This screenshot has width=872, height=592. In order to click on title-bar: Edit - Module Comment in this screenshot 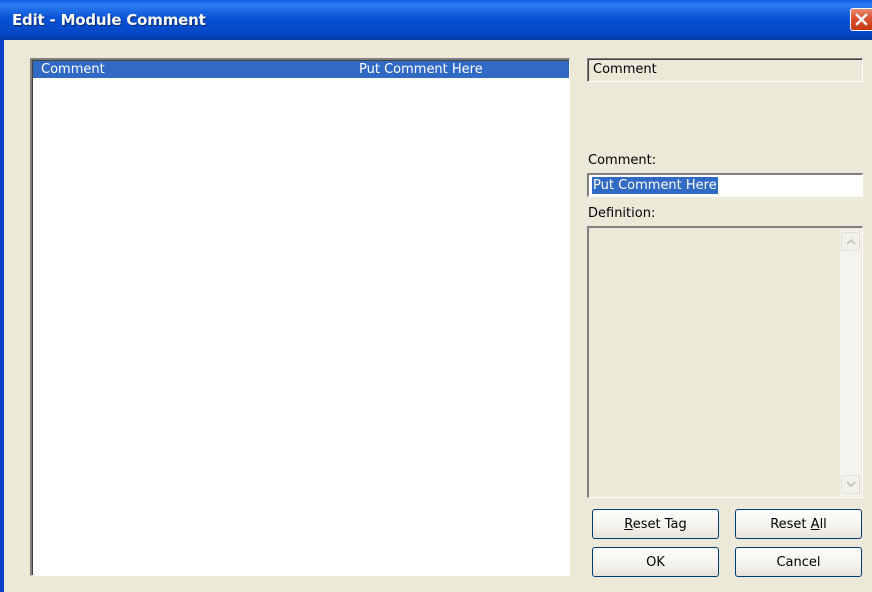, I will do `click(436, 20)`.